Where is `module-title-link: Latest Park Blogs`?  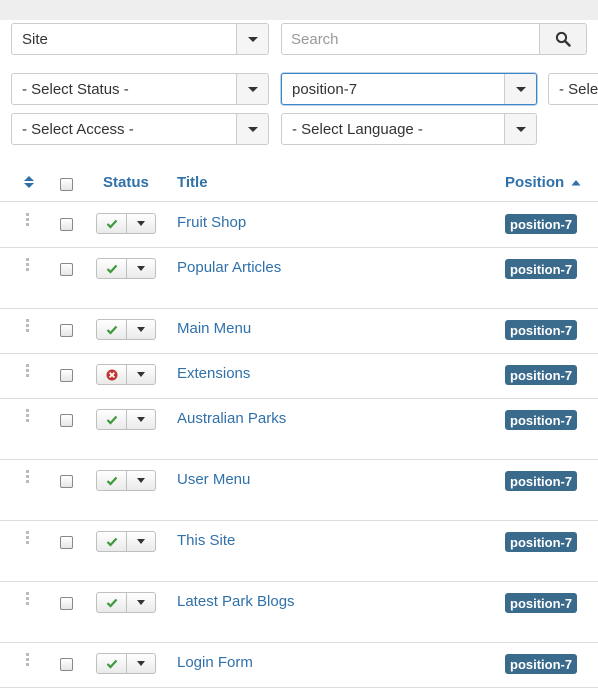 module-title-link: Latest Park Blogs is located at coordinates (236, 601).